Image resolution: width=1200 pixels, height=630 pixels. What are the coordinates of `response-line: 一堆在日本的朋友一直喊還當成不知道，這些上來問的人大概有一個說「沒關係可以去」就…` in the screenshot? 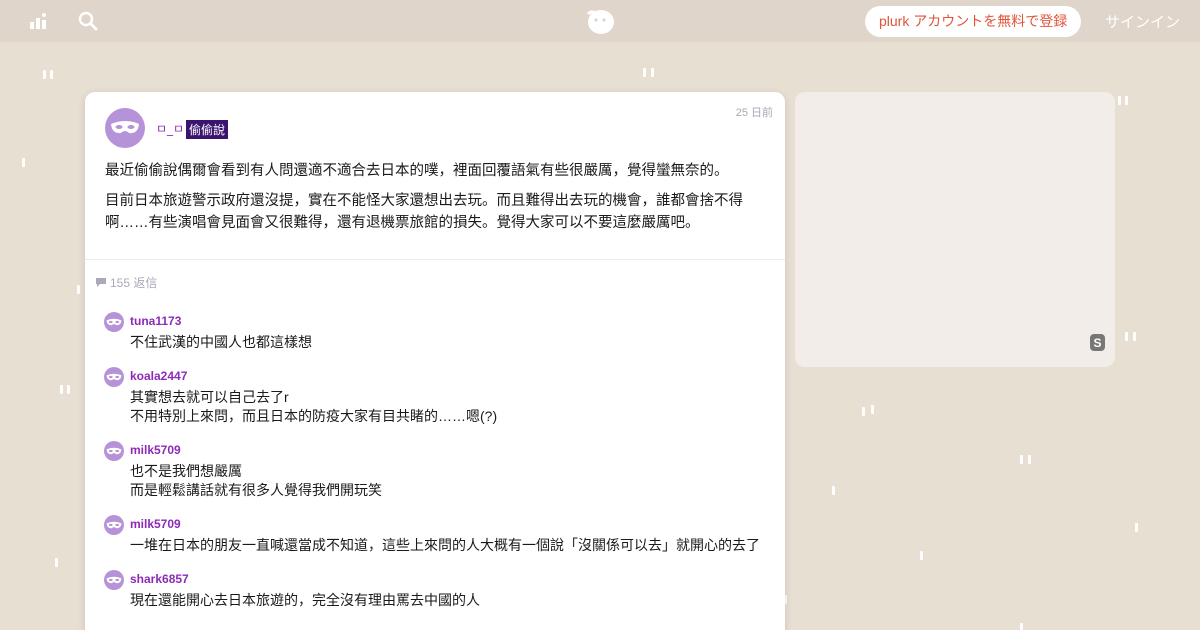 It's located at (445, 545).